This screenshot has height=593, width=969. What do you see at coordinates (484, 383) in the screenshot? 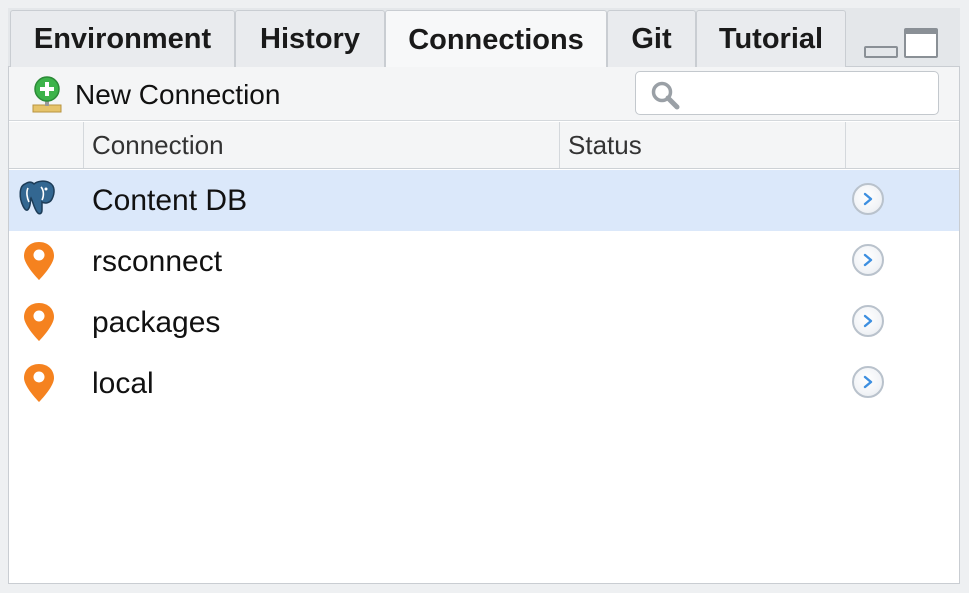
I see `table-row: local` at bounding box center [484, 383].